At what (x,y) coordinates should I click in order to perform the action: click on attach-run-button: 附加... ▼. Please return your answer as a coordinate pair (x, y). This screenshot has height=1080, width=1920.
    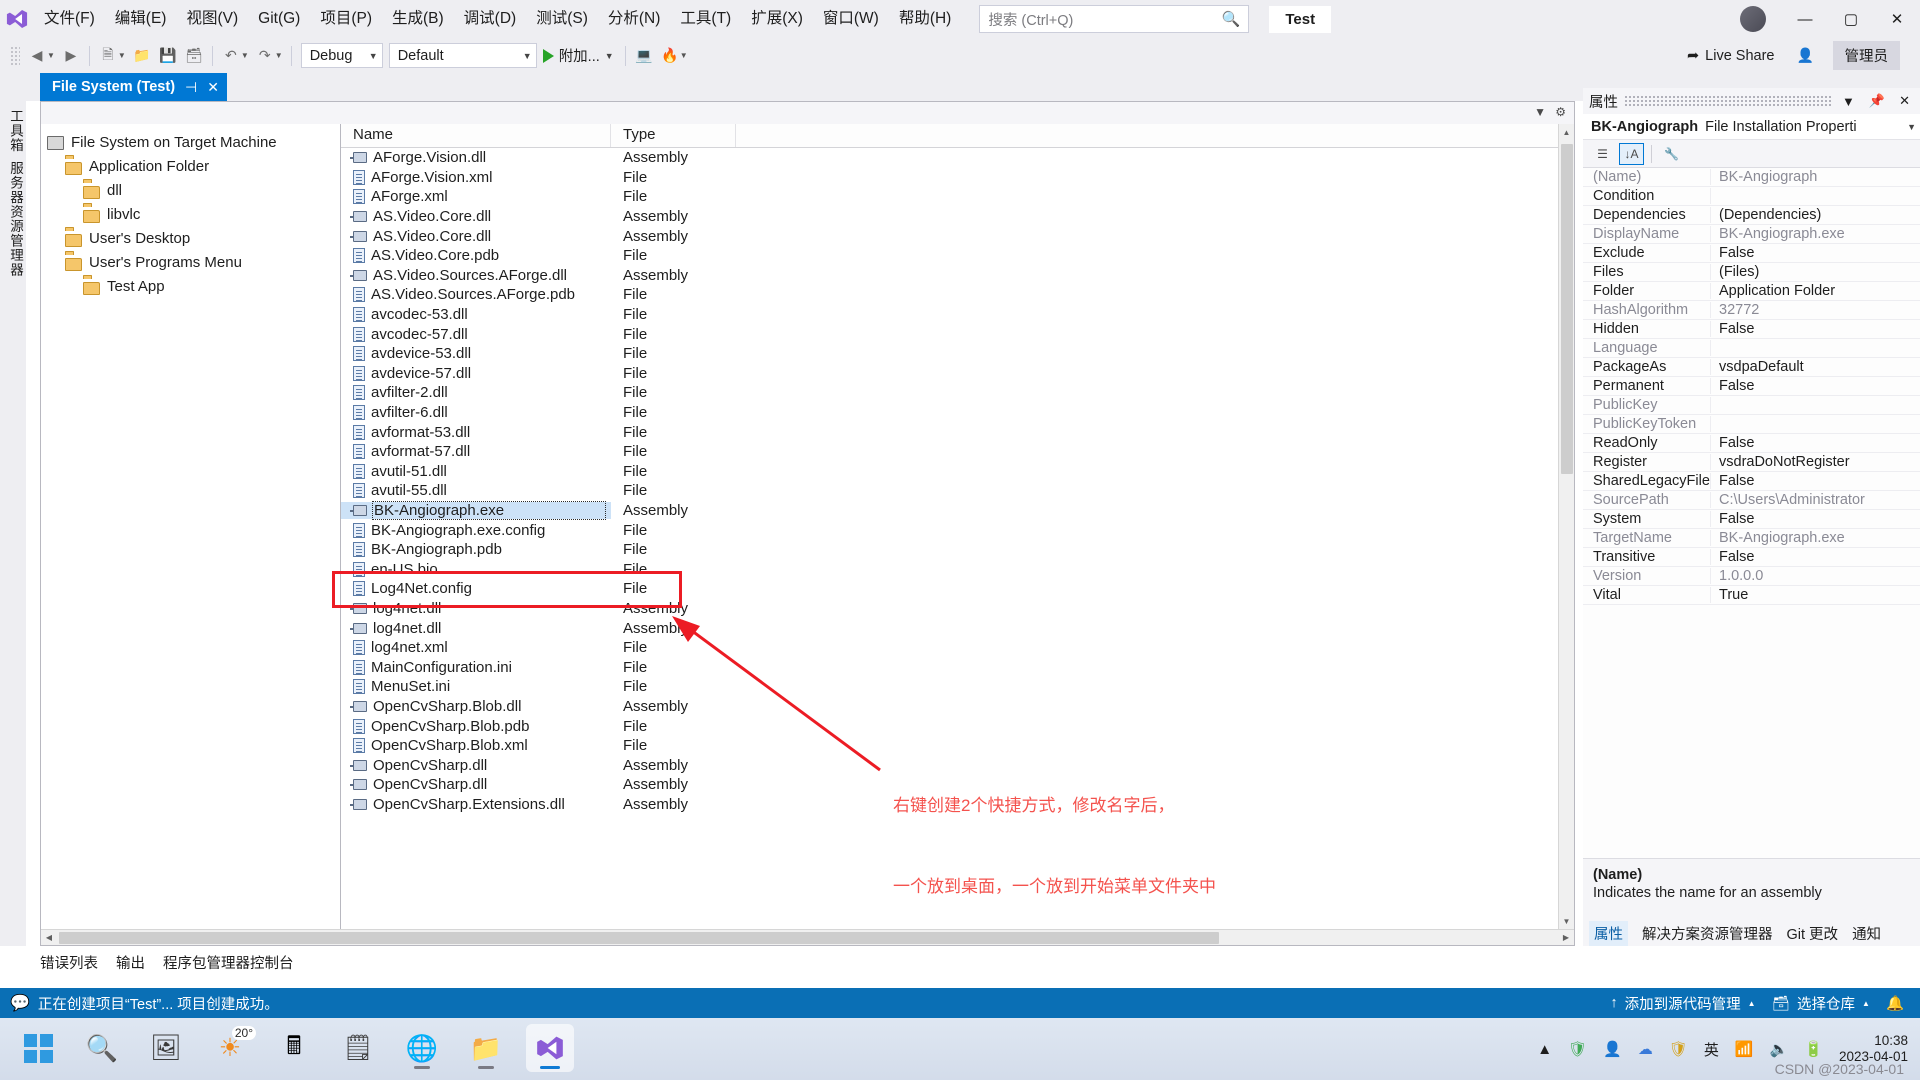
    Looking at the image, I should click on (578, 56).